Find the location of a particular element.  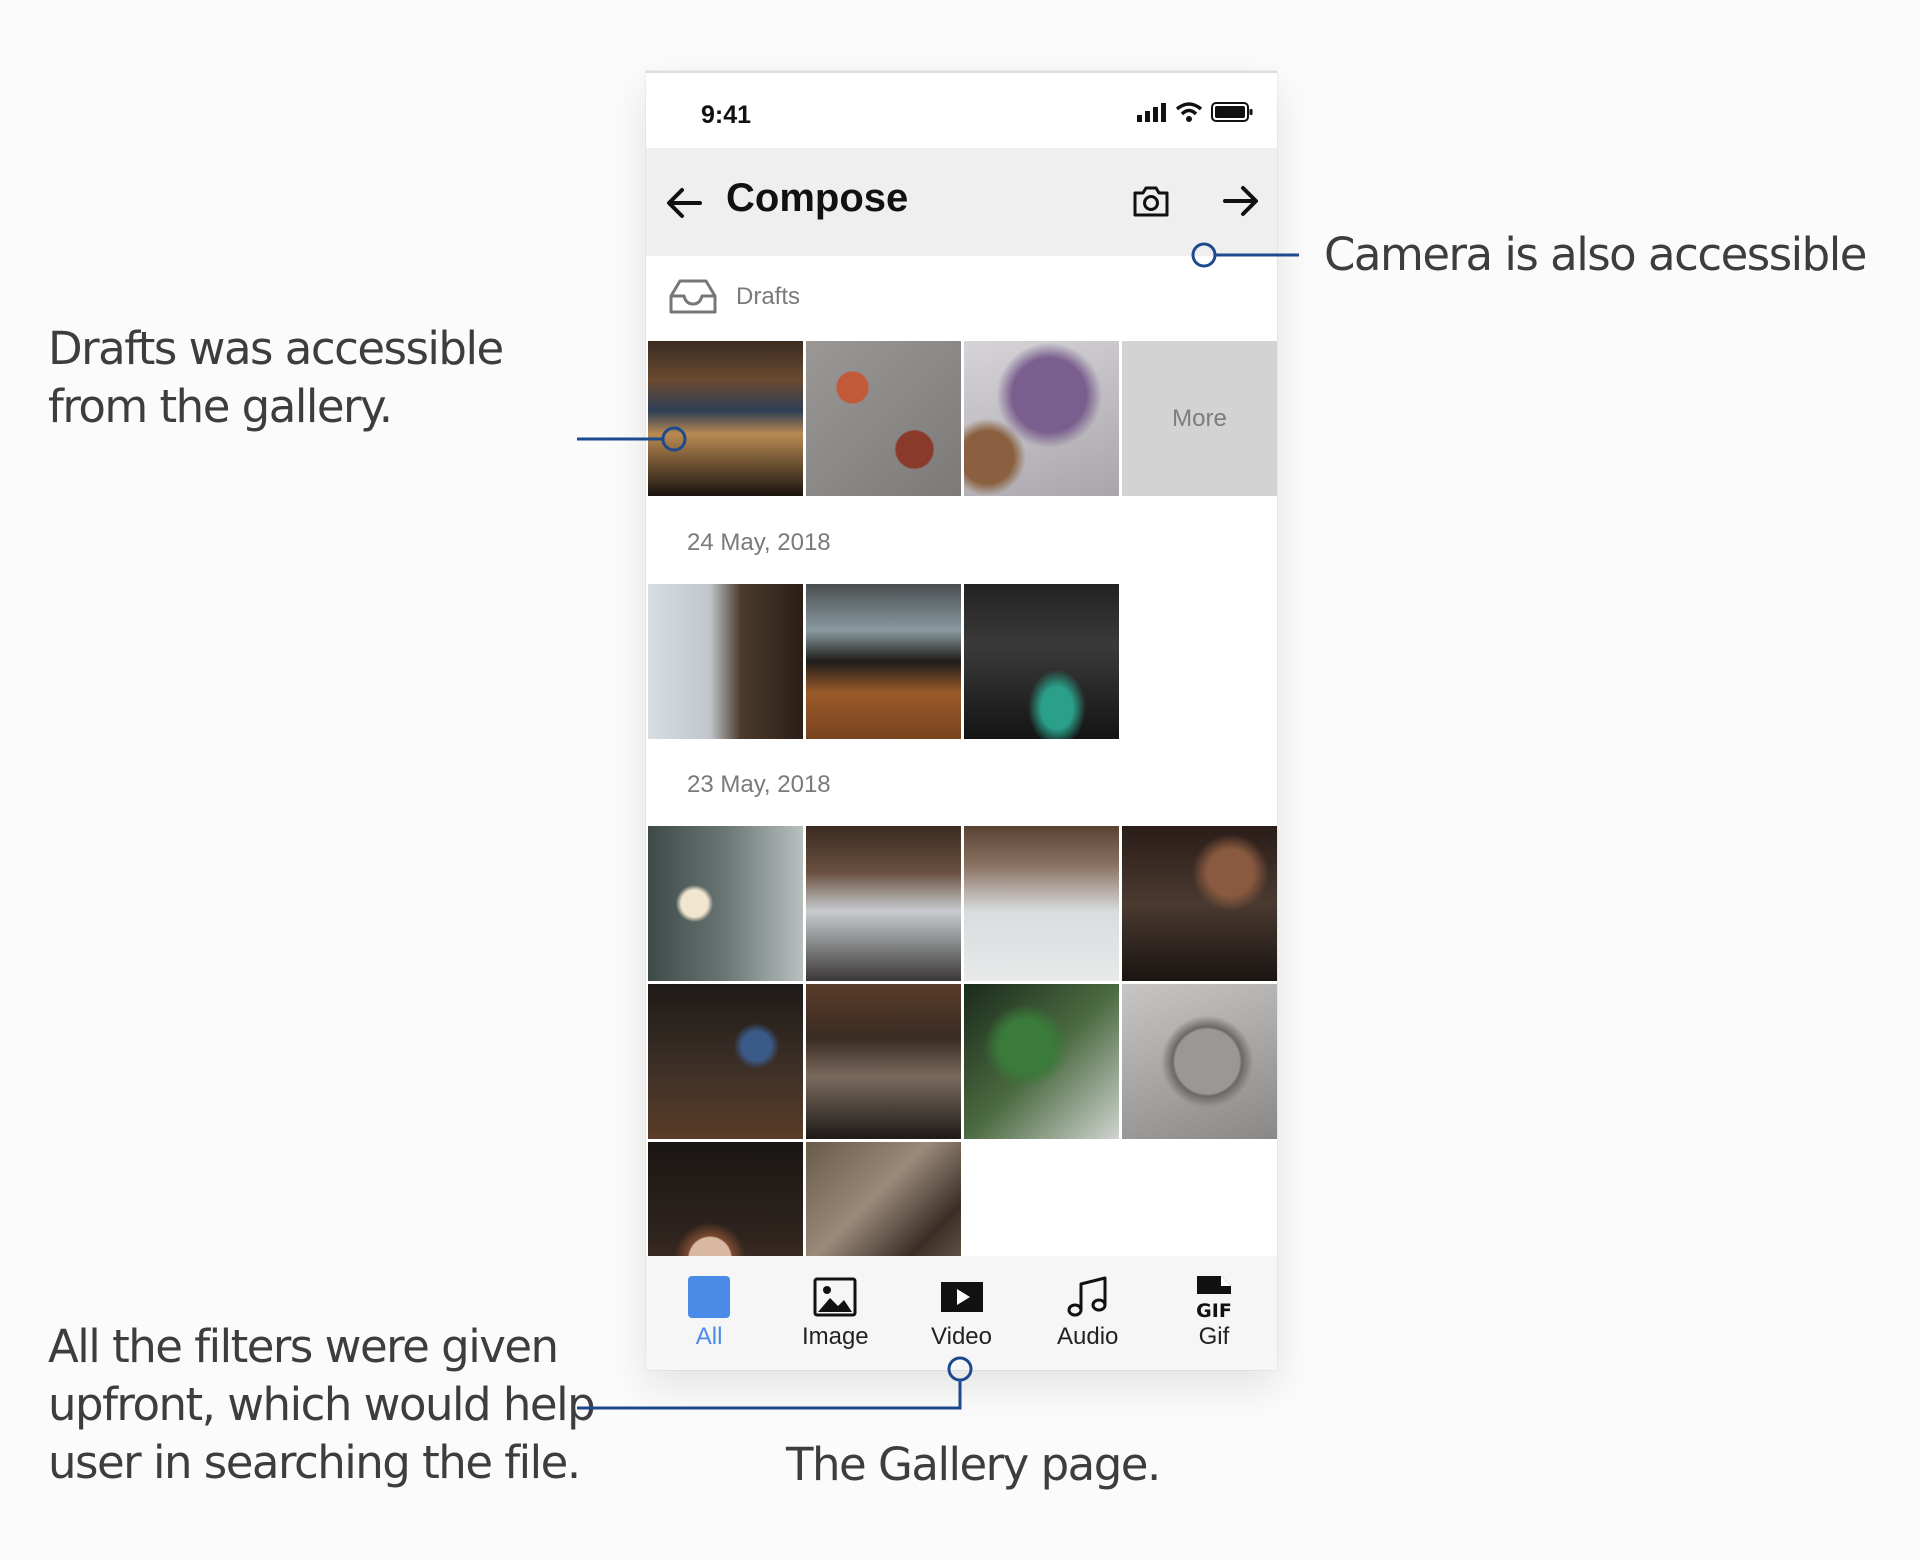

filter-tab-gif: GIF Gif is located at coordinates (1214, 1313).